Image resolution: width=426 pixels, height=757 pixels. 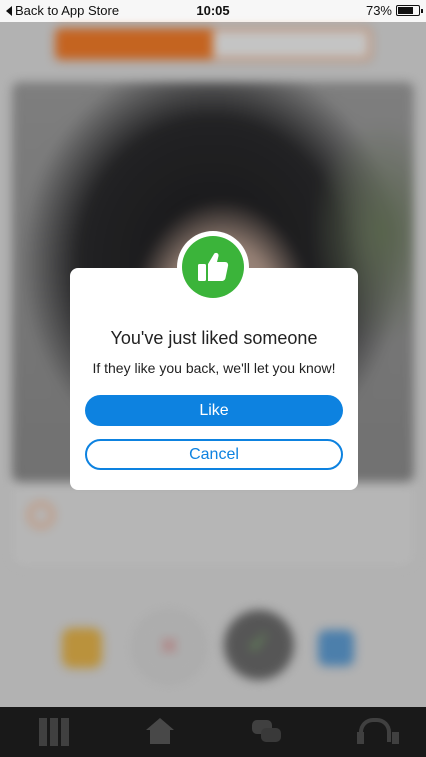 I want to click on status-bar: Back to App Store 10:05 73%, so click(x=213, y=11).